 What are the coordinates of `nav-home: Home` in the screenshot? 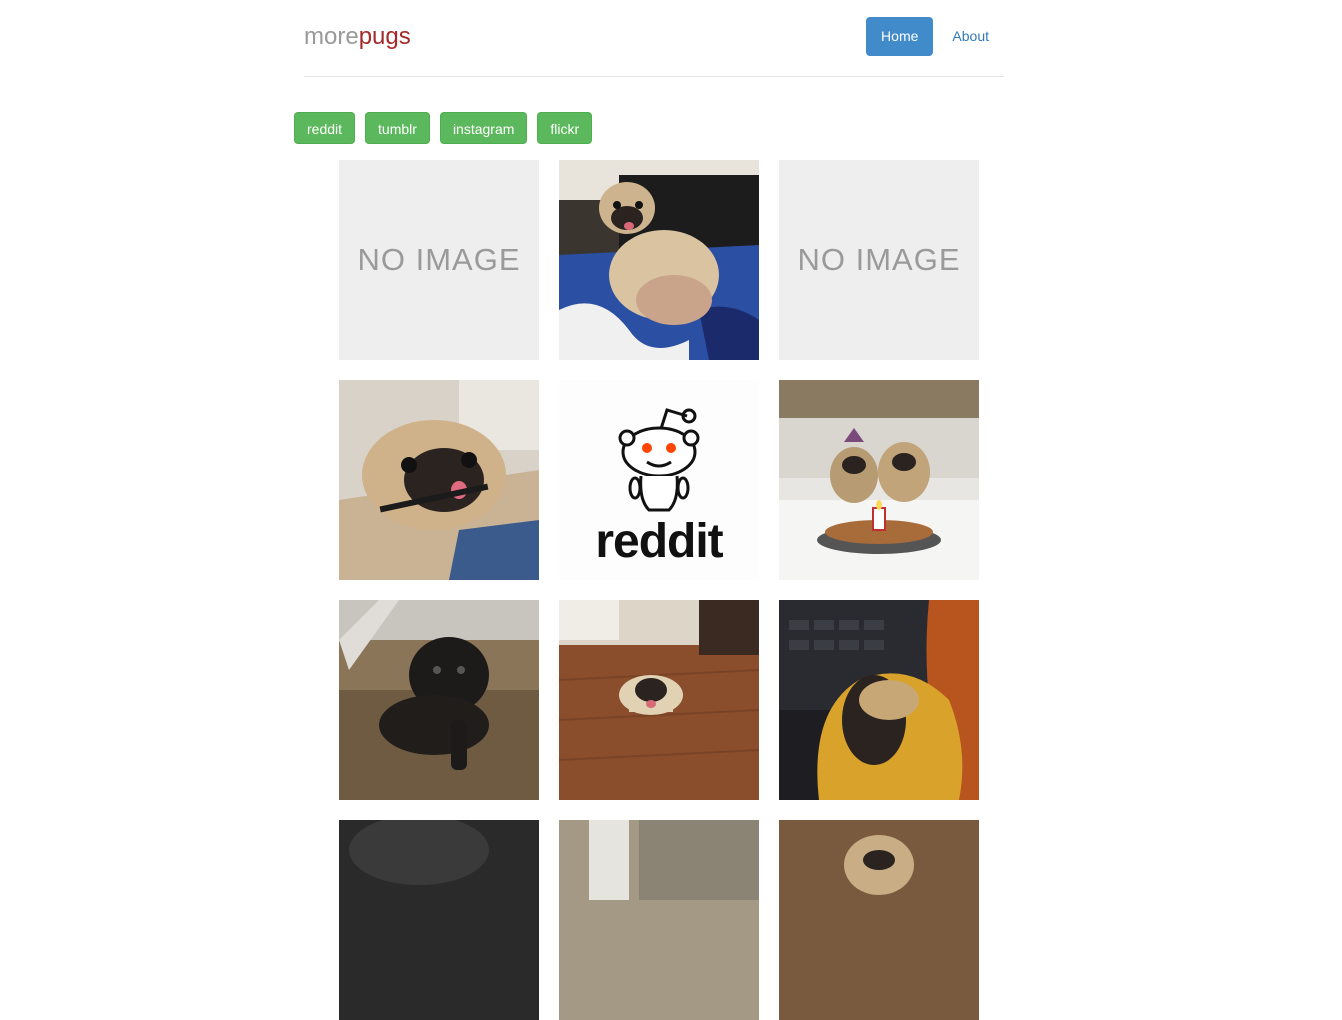 It's located at (900, 36).